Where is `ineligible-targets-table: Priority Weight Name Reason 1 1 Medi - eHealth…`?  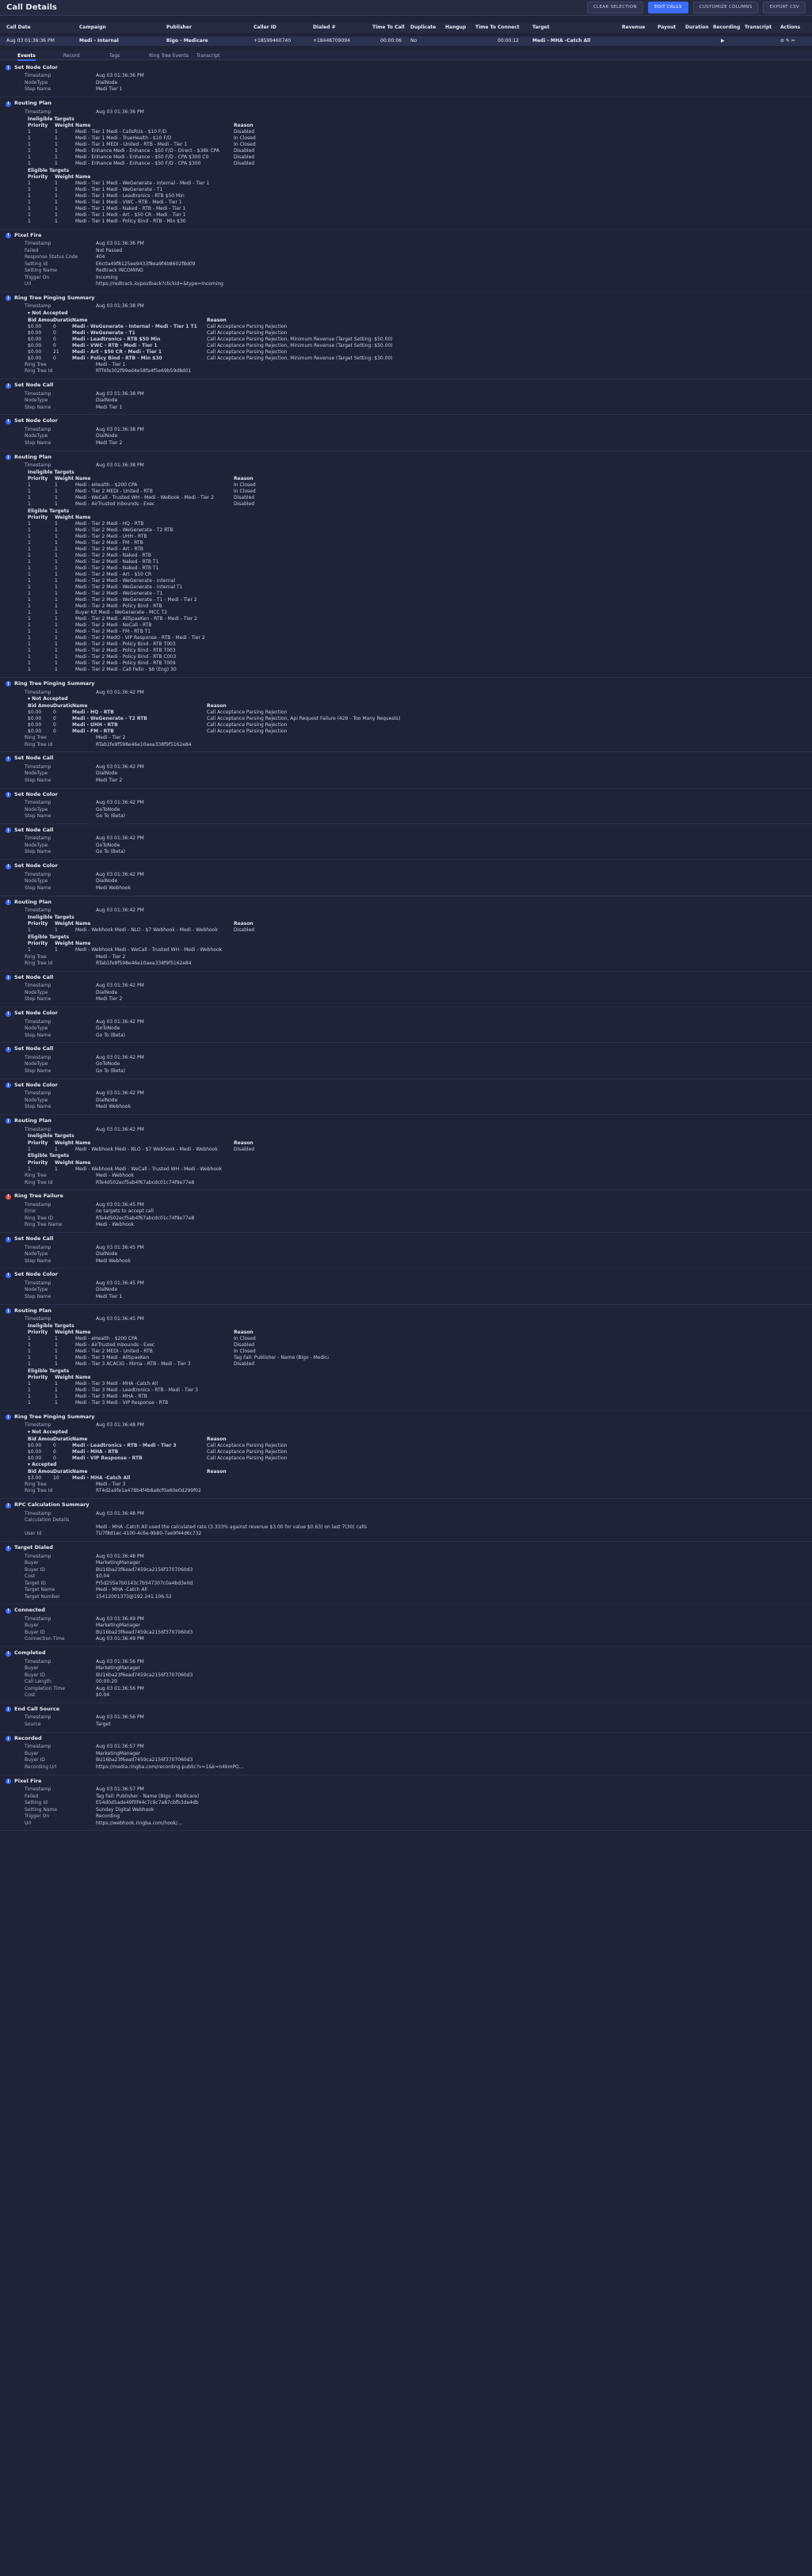 ineligible-targets-table: Priority Weight Name Reason 1 1 Medi - eHealth… is located at coordinates (406, 1349).